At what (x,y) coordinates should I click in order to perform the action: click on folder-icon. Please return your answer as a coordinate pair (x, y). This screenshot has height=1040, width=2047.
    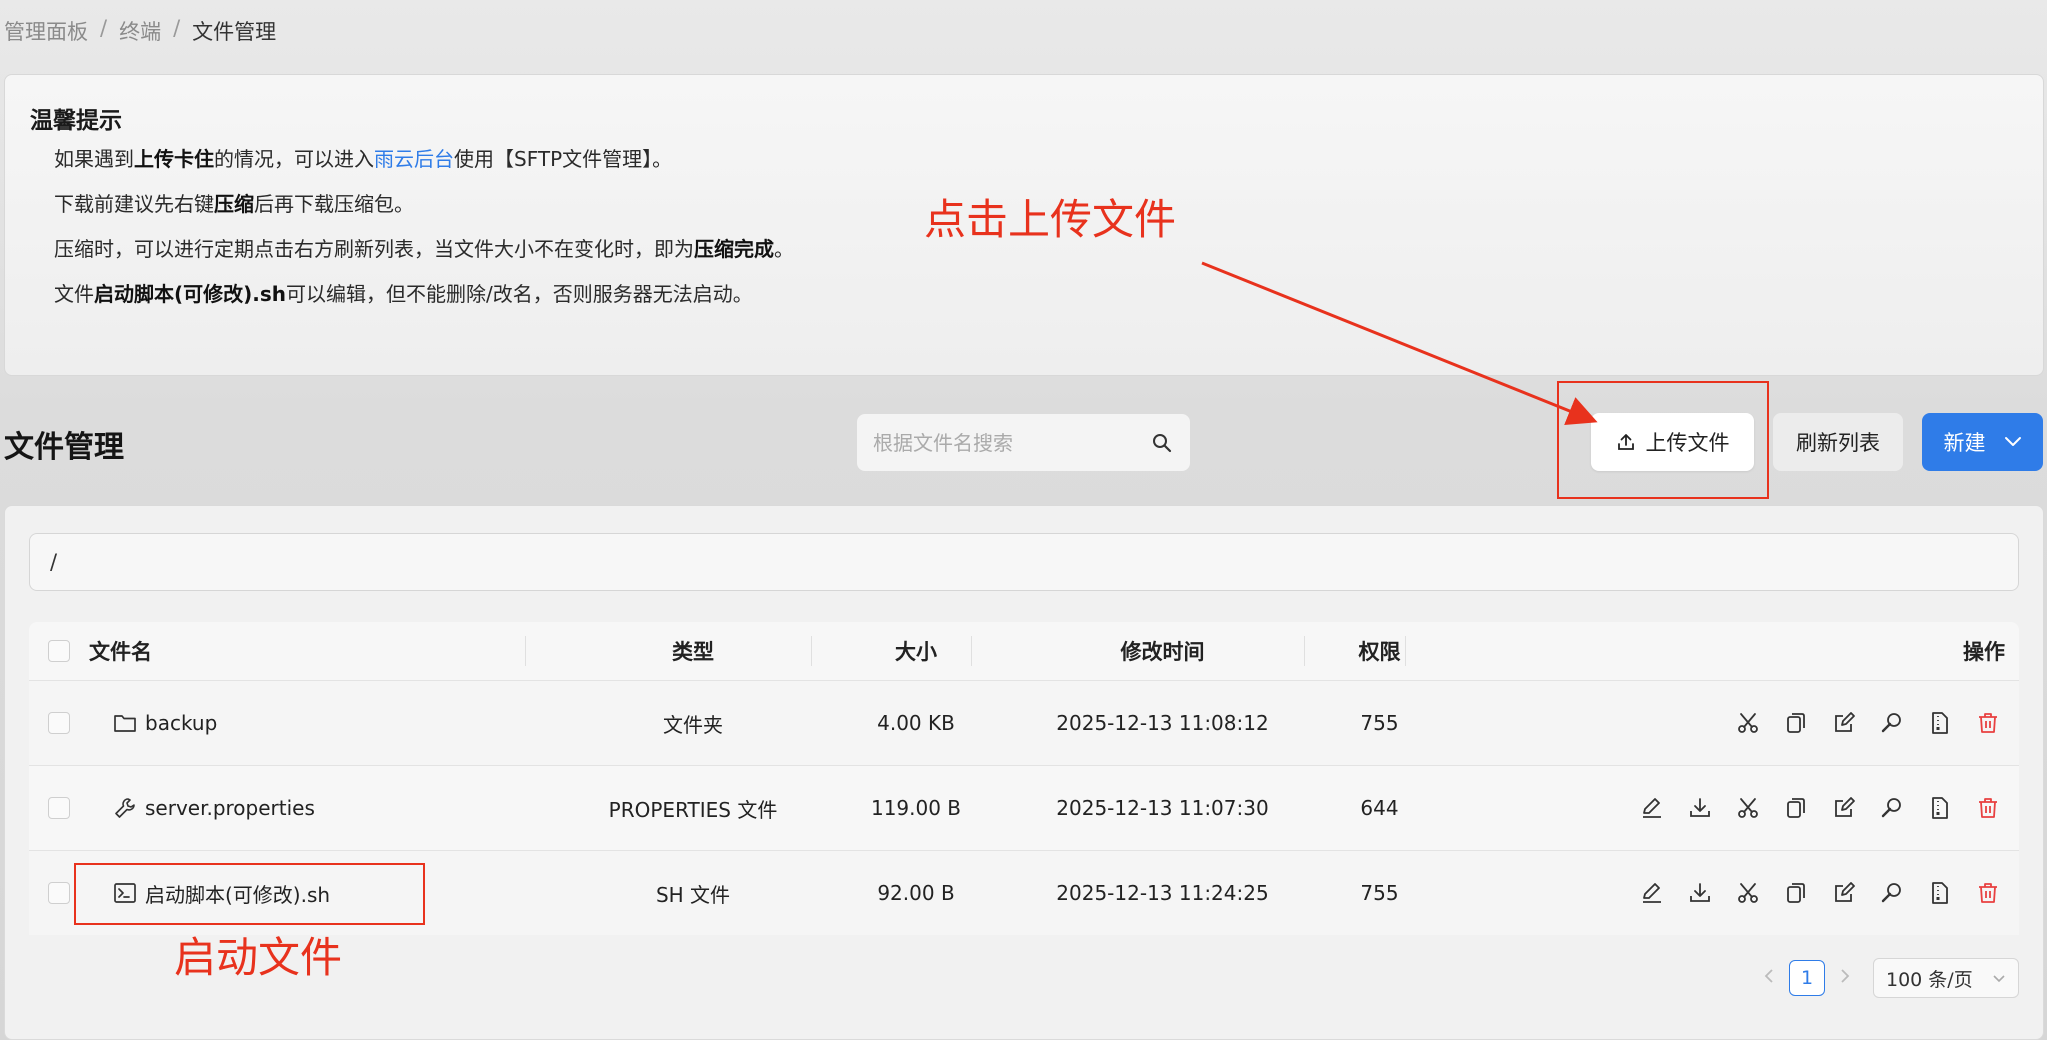
    Looking at the image, I should click on (125, 723).